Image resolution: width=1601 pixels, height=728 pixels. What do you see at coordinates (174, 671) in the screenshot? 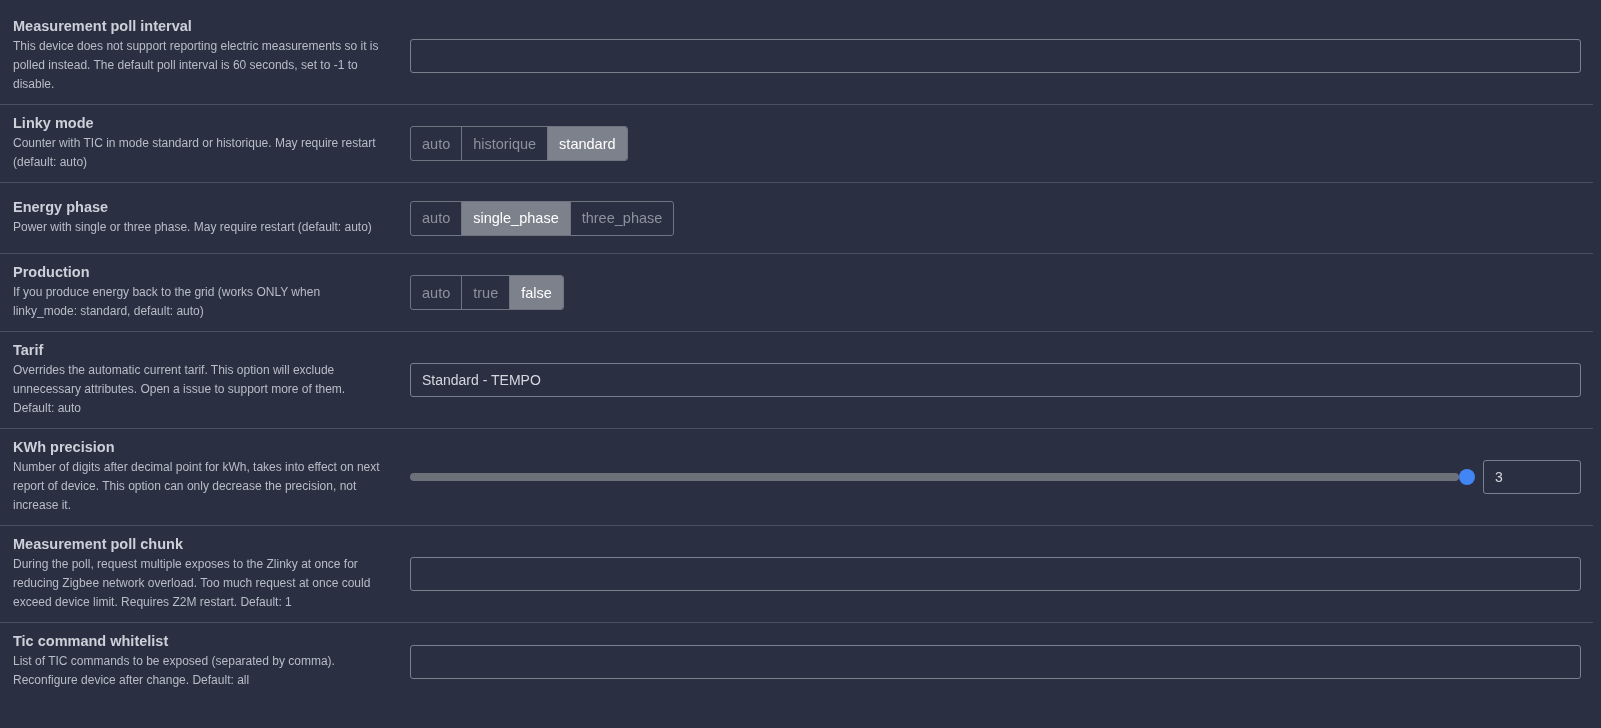
I see `setting-description: List of TIC commands to be exposed (separated by comma). Reconfigure device after change. Default: all` at bounding box center [174, 671].